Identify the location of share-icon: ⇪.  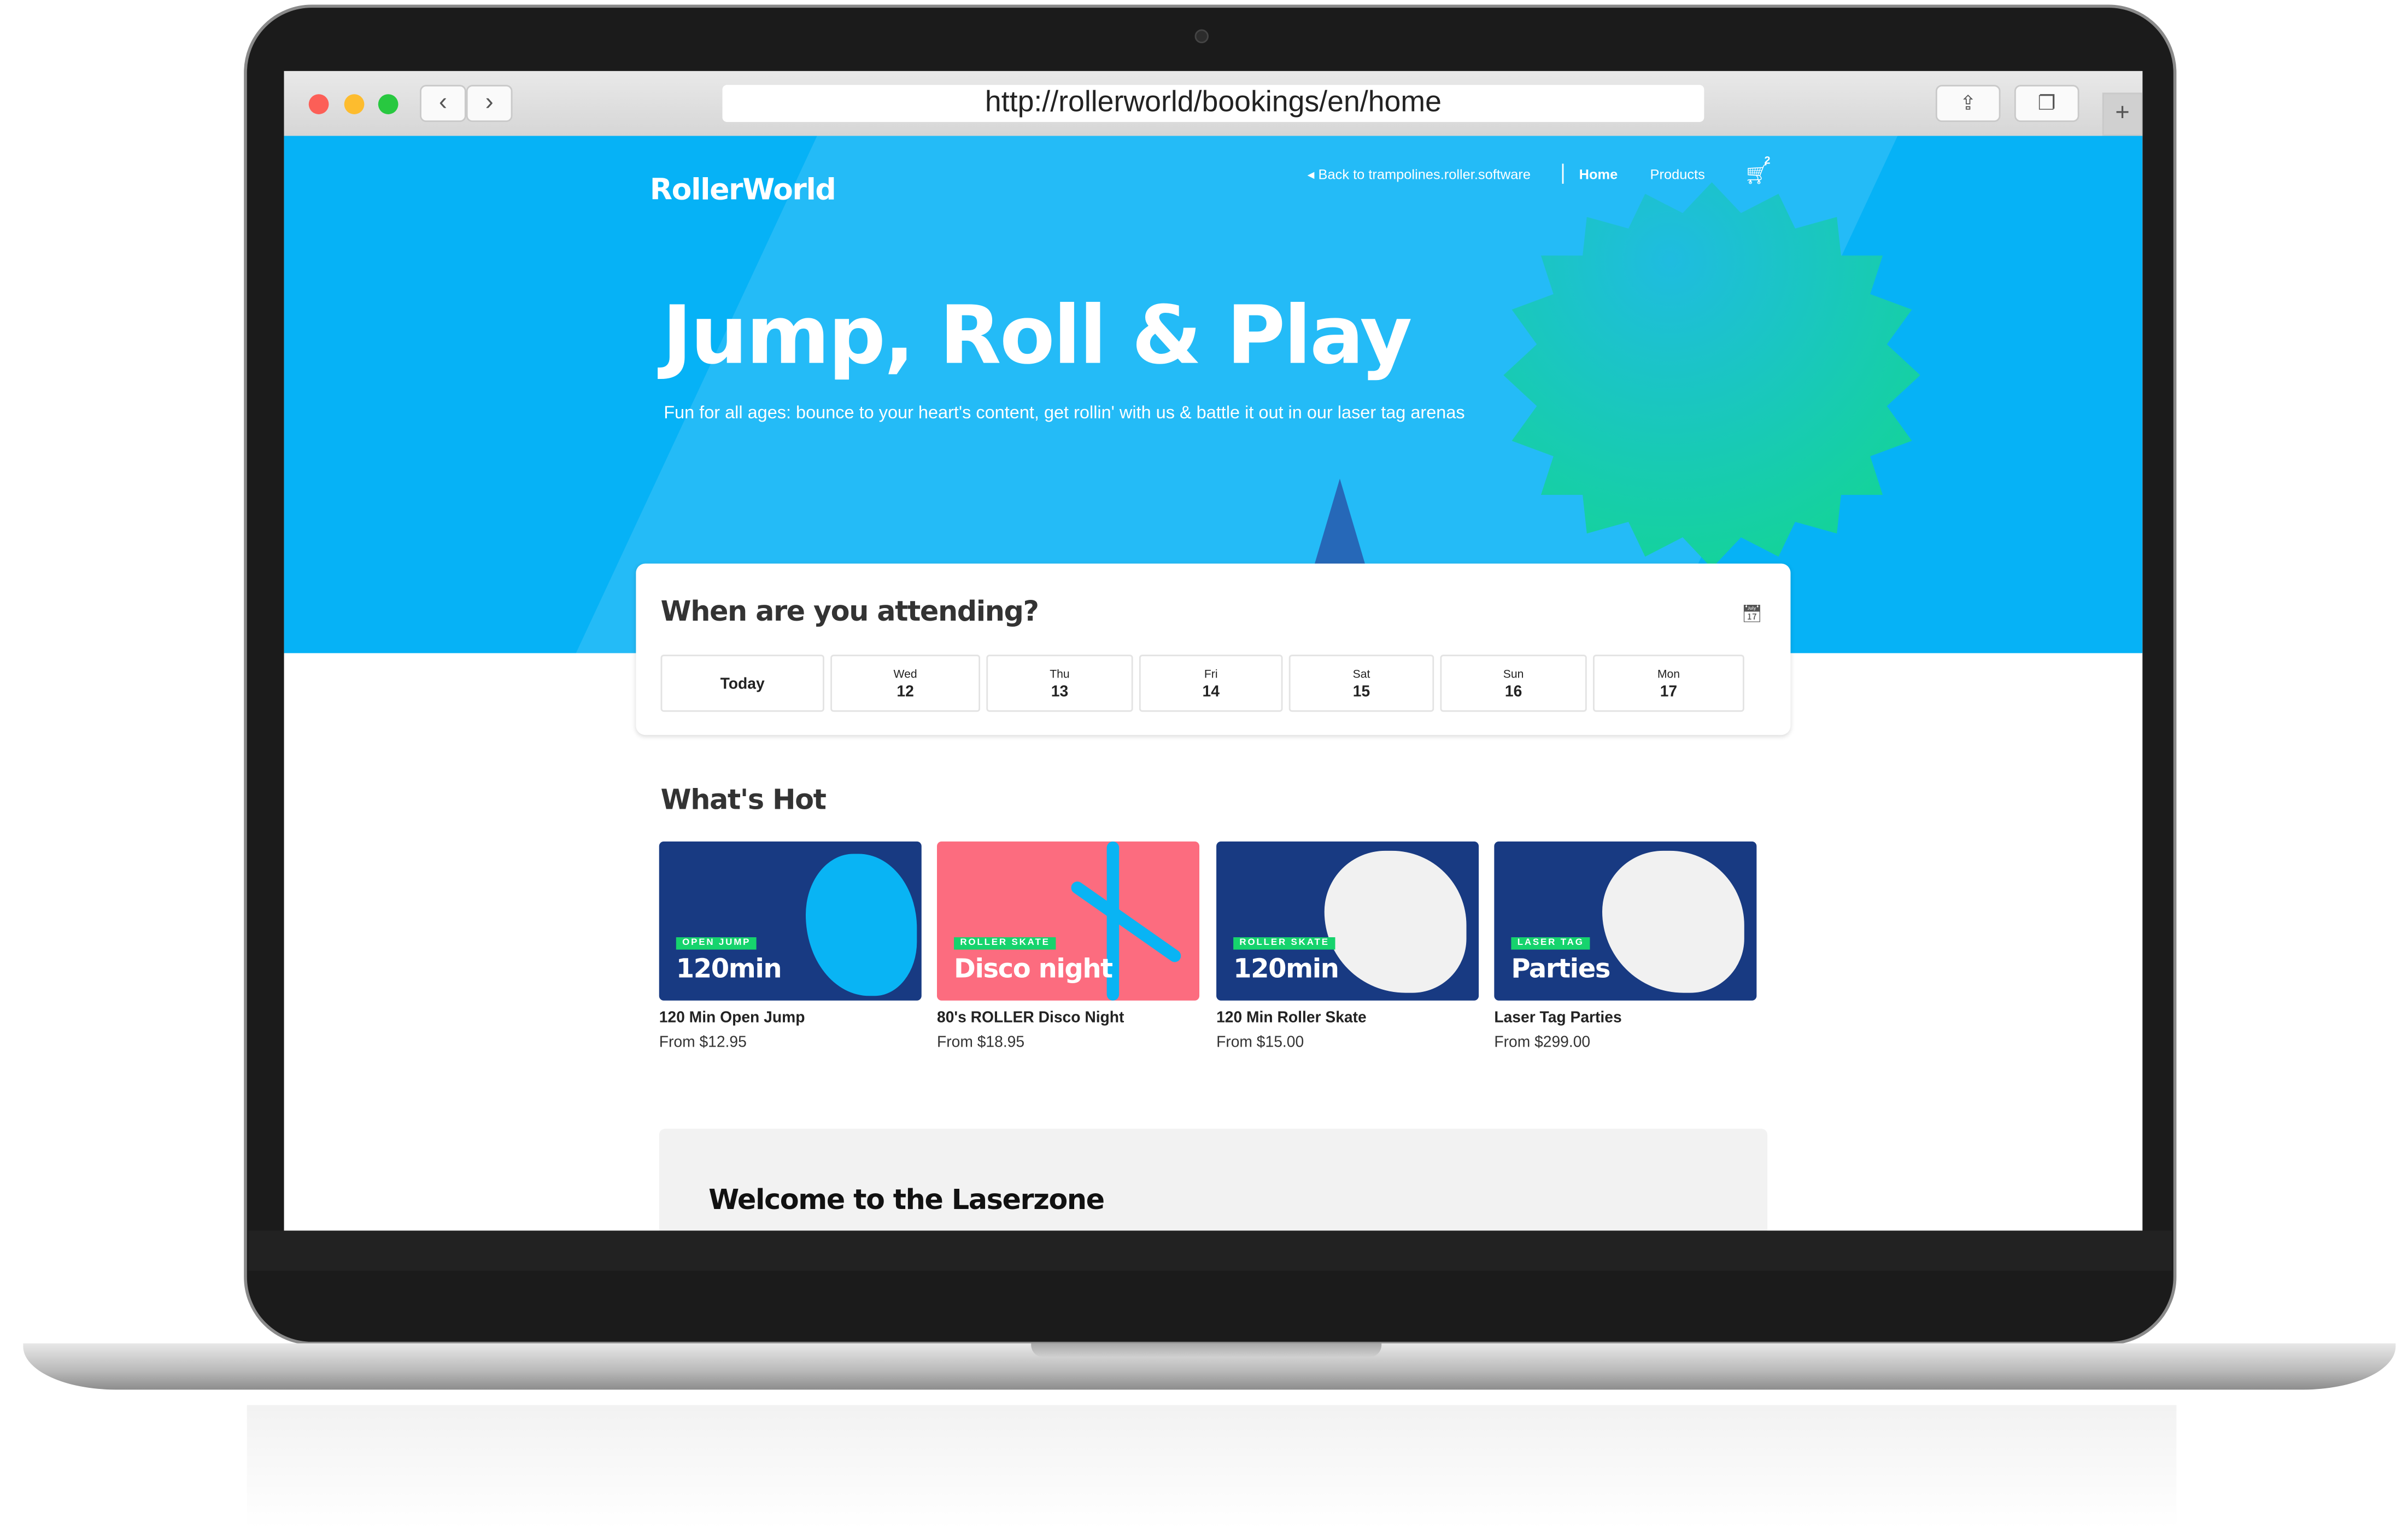
(1968, 103).